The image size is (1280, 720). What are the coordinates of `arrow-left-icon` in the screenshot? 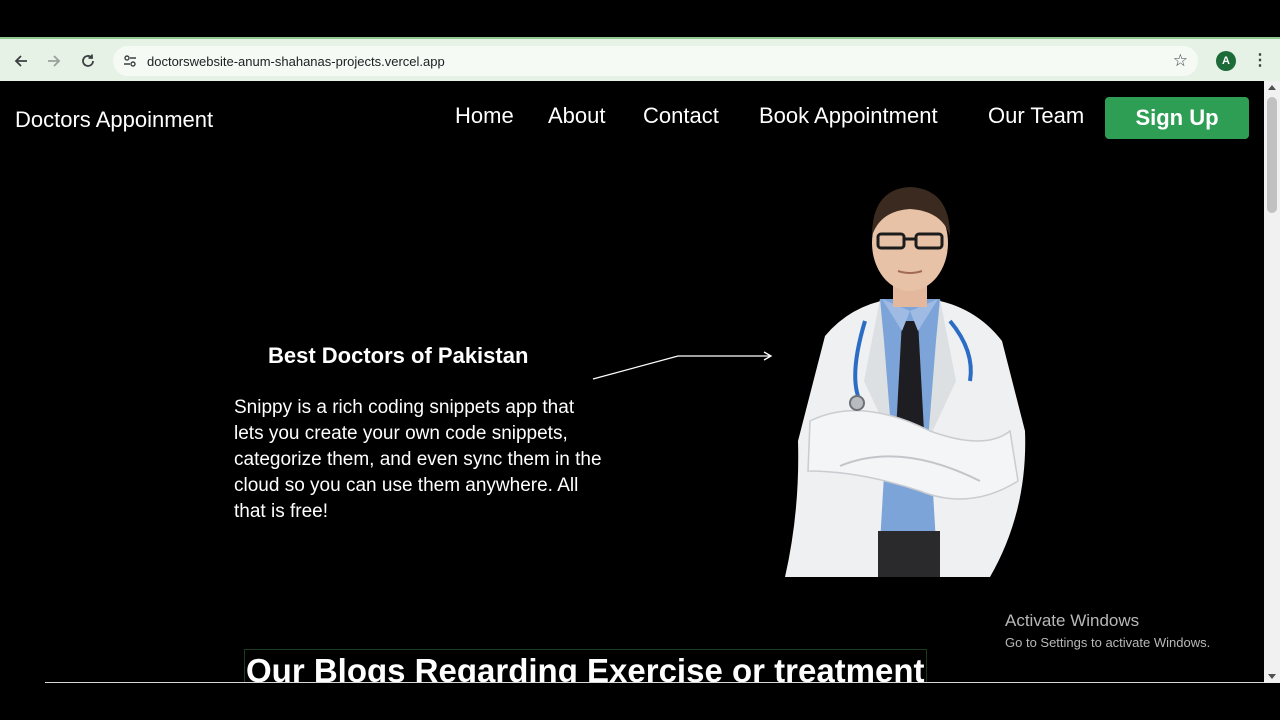 It's located at (21, 61).